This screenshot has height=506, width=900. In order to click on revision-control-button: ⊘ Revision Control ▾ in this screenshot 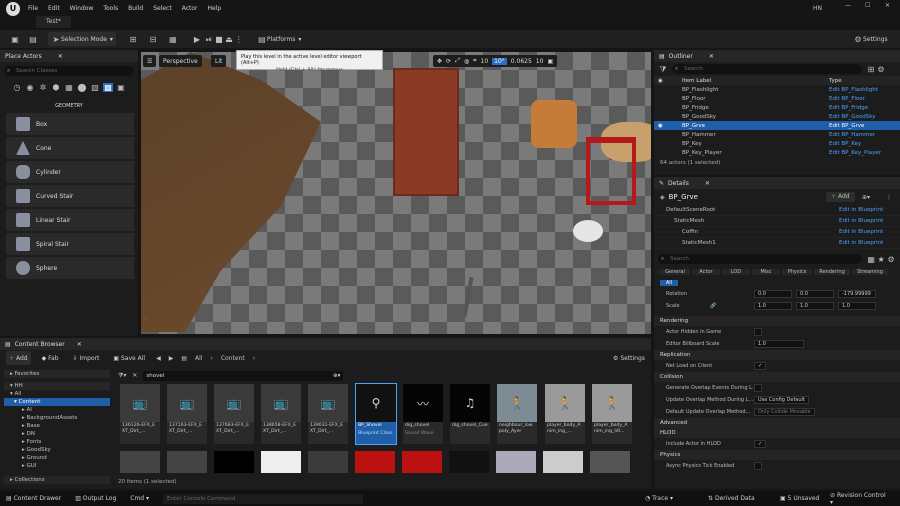, I will do `click(858, 499)`.